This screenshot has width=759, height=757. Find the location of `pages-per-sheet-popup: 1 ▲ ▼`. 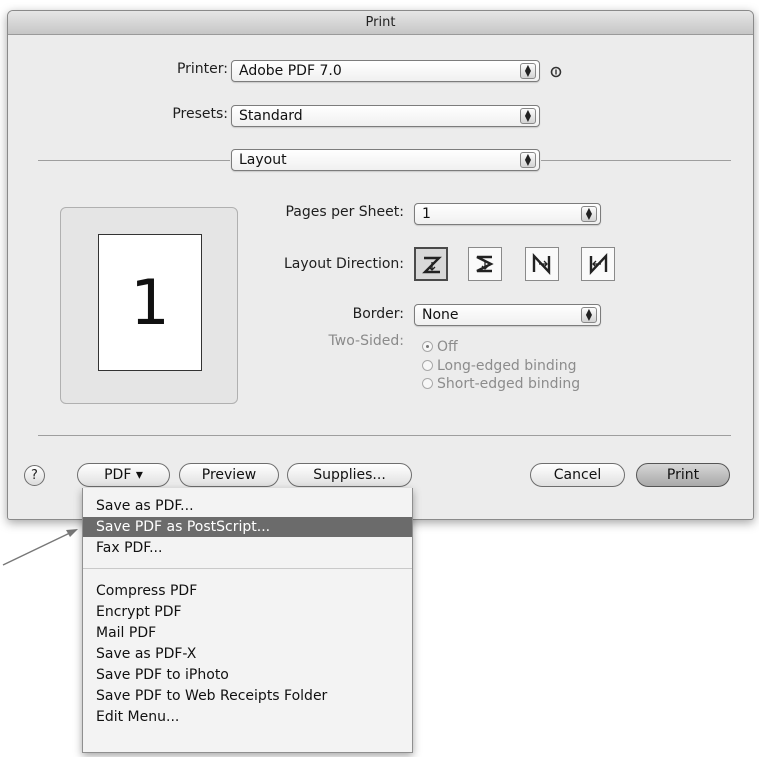

pages-per-sheet-popup: 1 ▲ ▼ is located at coordinates (507, 214).